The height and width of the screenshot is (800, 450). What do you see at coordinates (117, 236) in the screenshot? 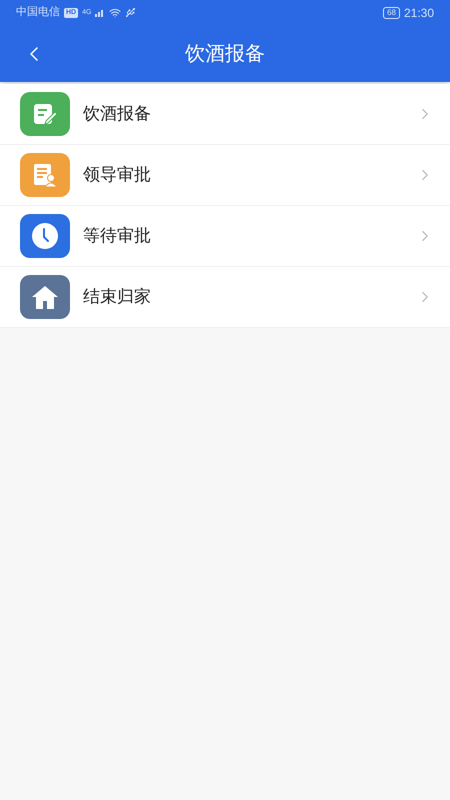
I see `menu-label: 等待审批` at bounding box center [117, 236].